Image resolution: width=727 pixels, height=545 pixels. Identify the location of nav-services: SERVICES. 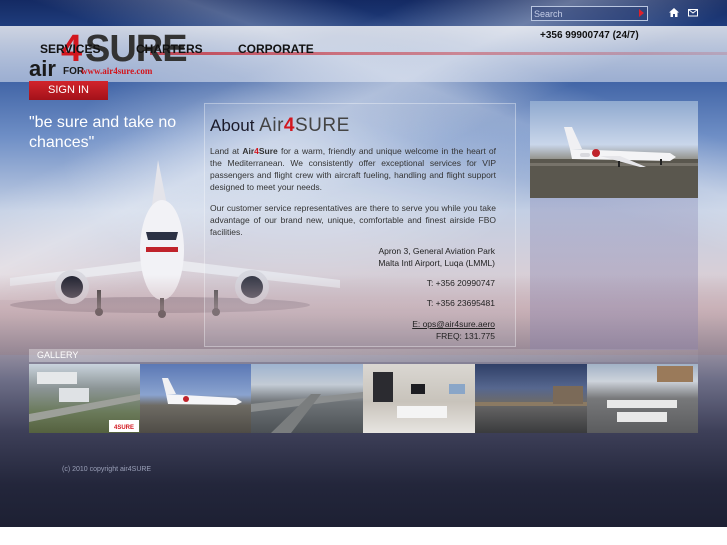
(70, 49).